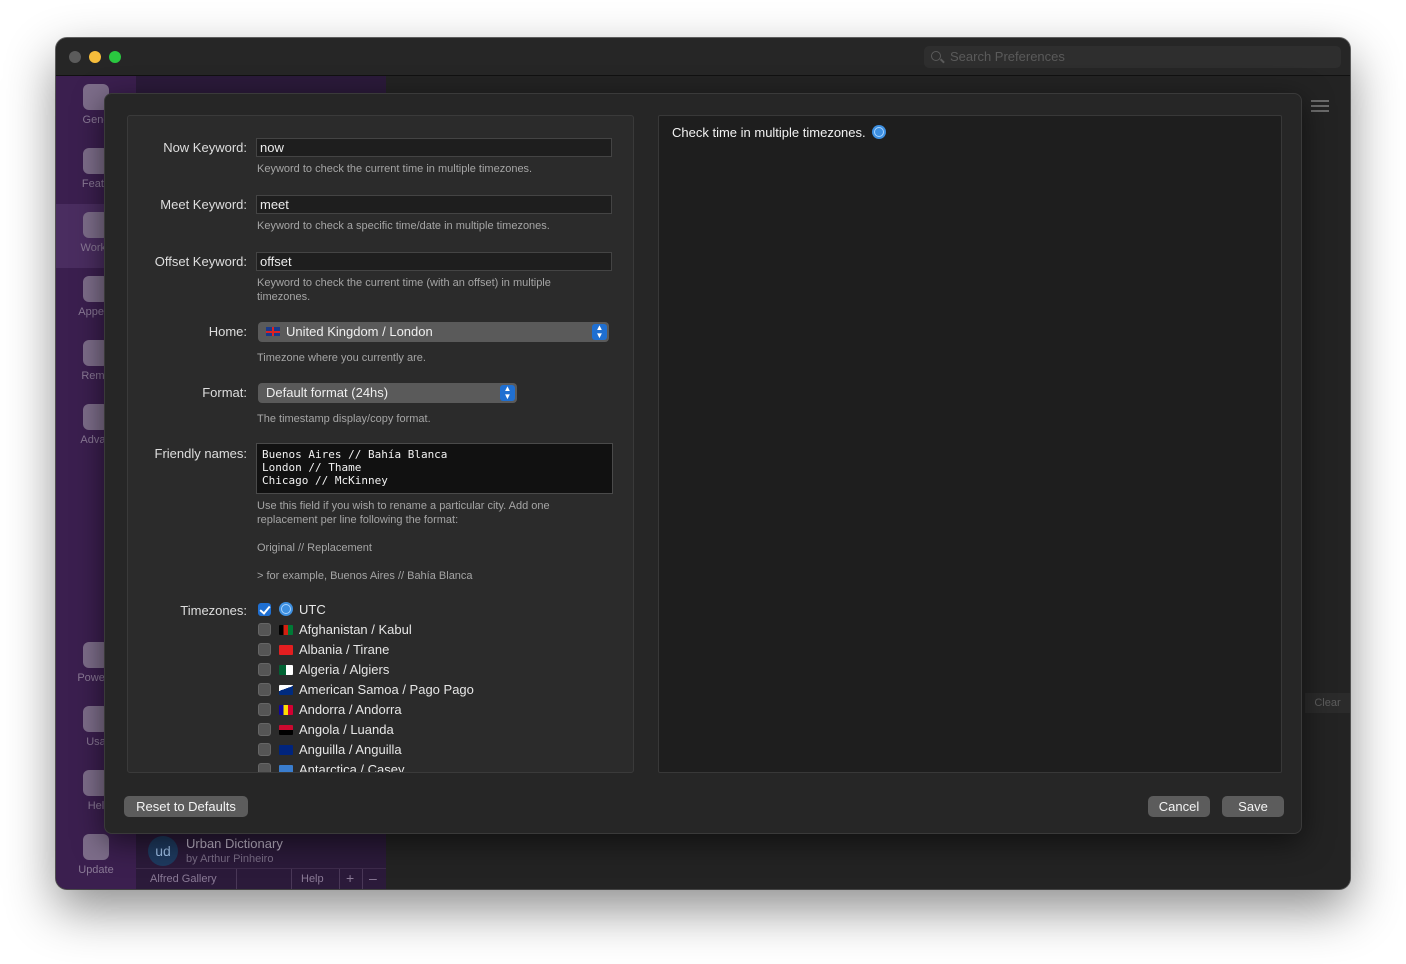 This screenshot has width=1406, height=964. I want to click on add-workflow-button: +, so click(350, 878).